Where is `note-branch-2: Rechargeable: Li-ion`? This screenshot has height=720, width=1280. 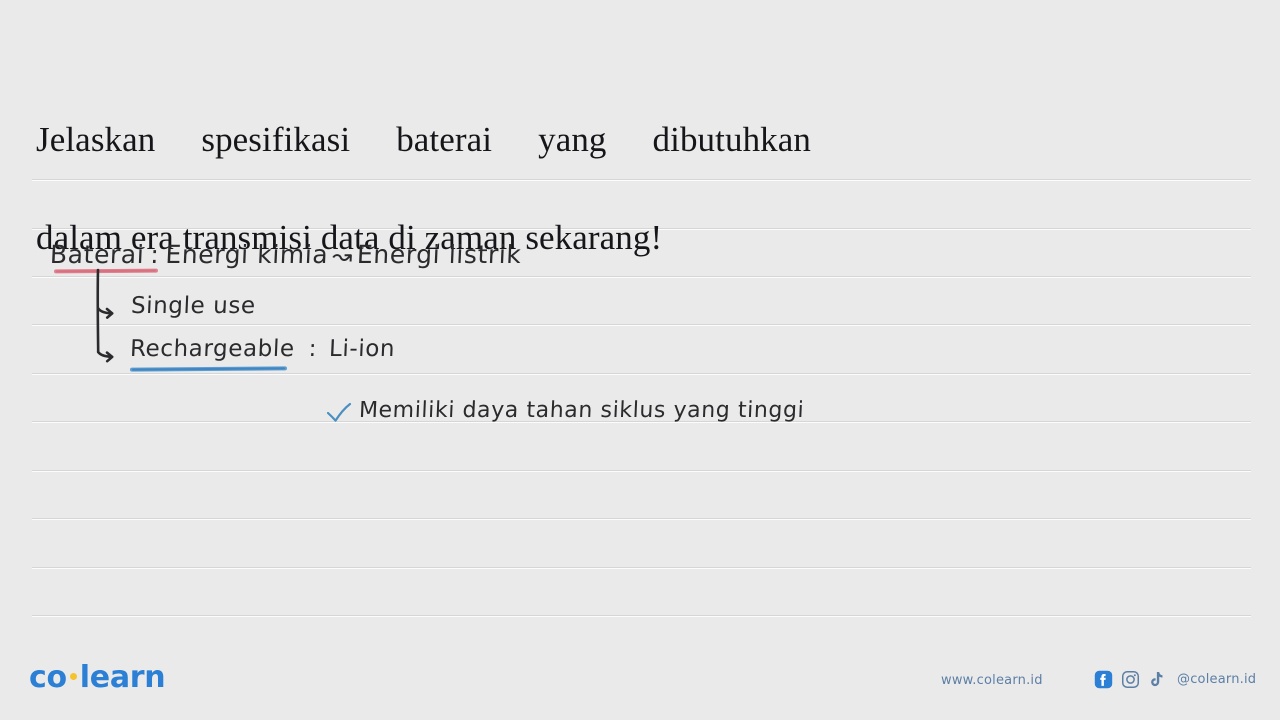 note-branch-2: Rechargeable: Li-ion is located at coordinates (262, 349).